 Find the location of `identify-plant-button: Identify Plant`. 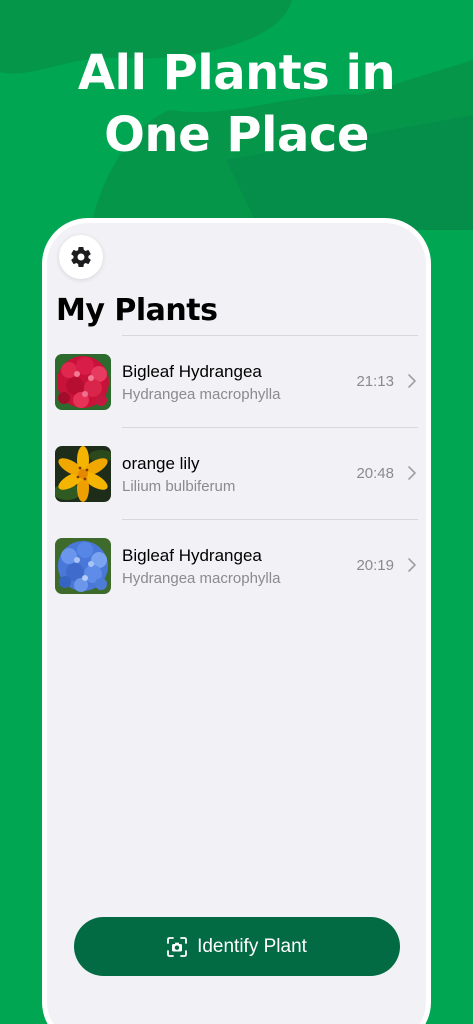

identify-plant-button: Identify Plant is located at coordinates (237, 946).